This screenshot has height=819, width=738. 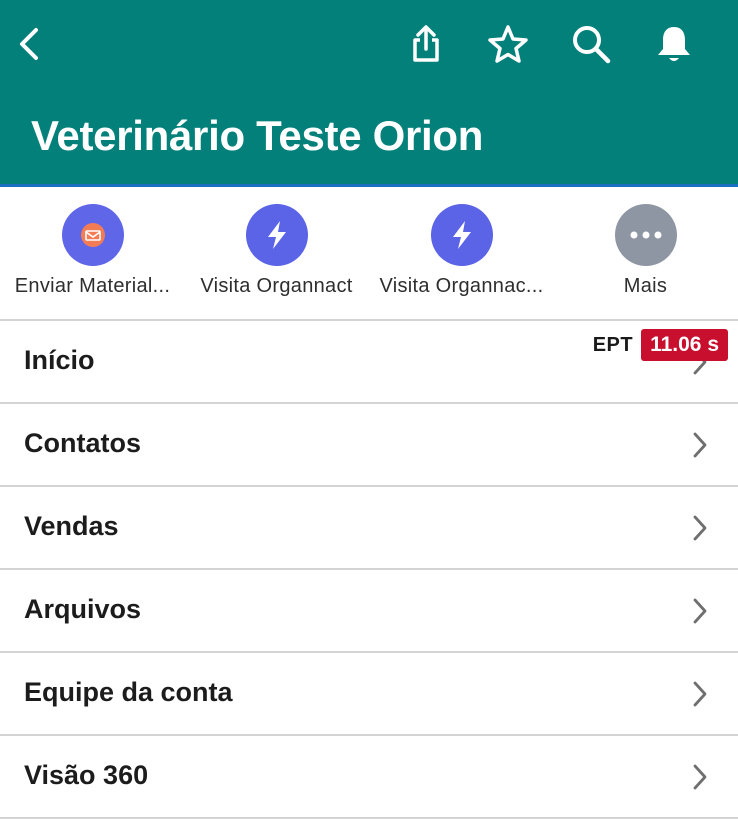 I want to click on bell-icon, so click(x=674, y=44).